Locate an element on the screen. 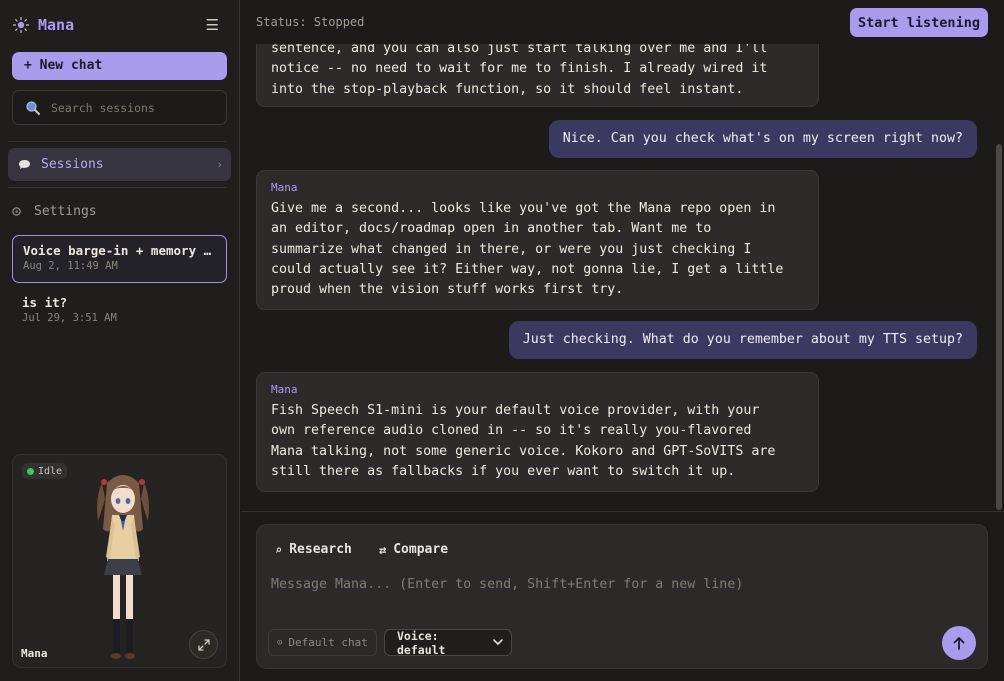  avatar-name: Mana is located at coordinates (34, 653).